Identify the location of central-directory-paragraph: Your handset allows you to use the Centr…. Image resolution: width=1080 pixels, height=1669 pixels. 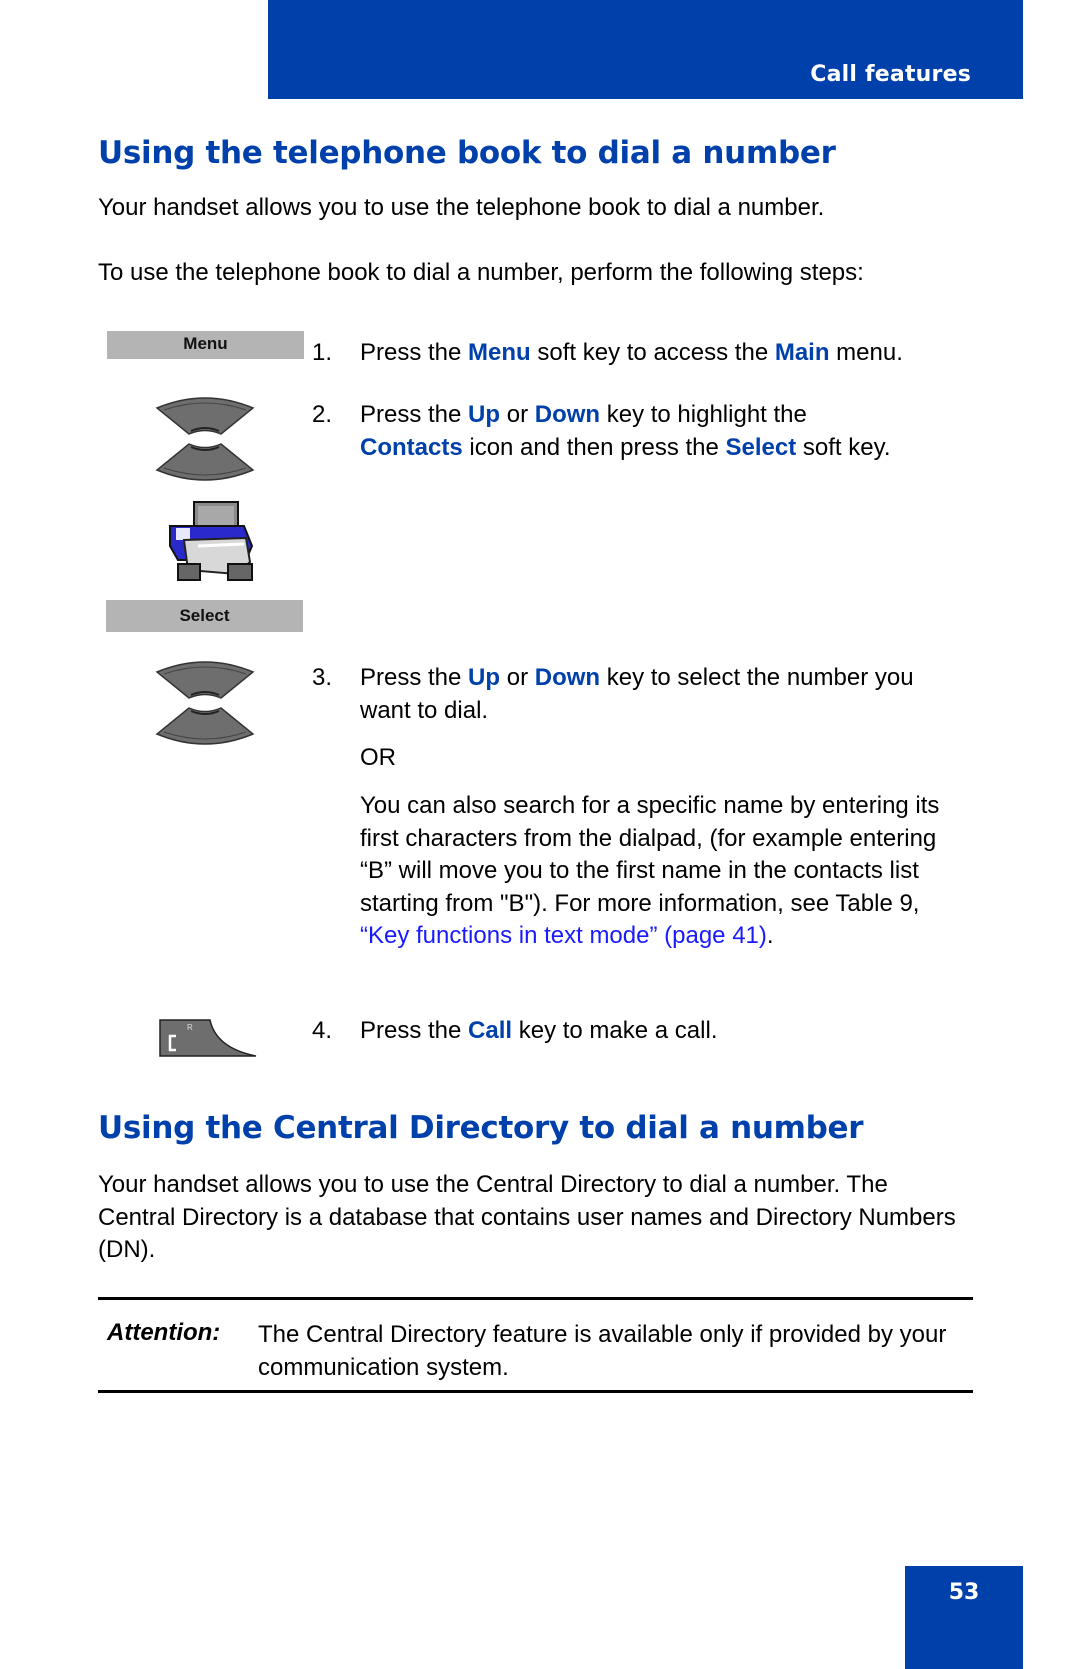
(527, 1217).